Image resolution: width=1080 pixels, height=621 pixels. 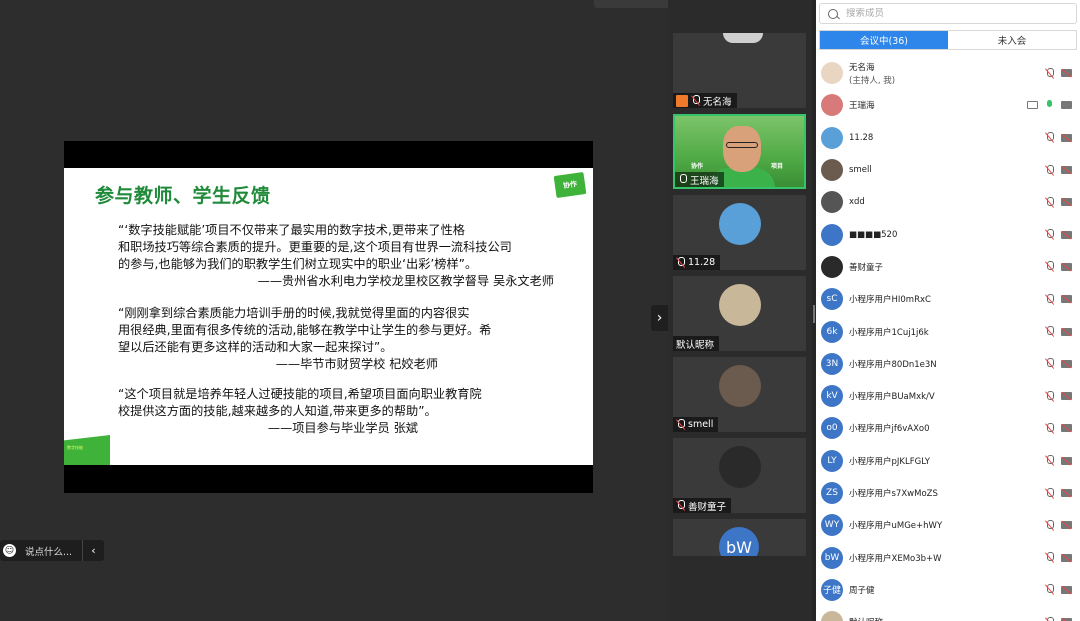 What do you see at coordinates (9, 550) in the screenshot?
I see `emoji-icon: ☺` at bounding box center [9, 550].